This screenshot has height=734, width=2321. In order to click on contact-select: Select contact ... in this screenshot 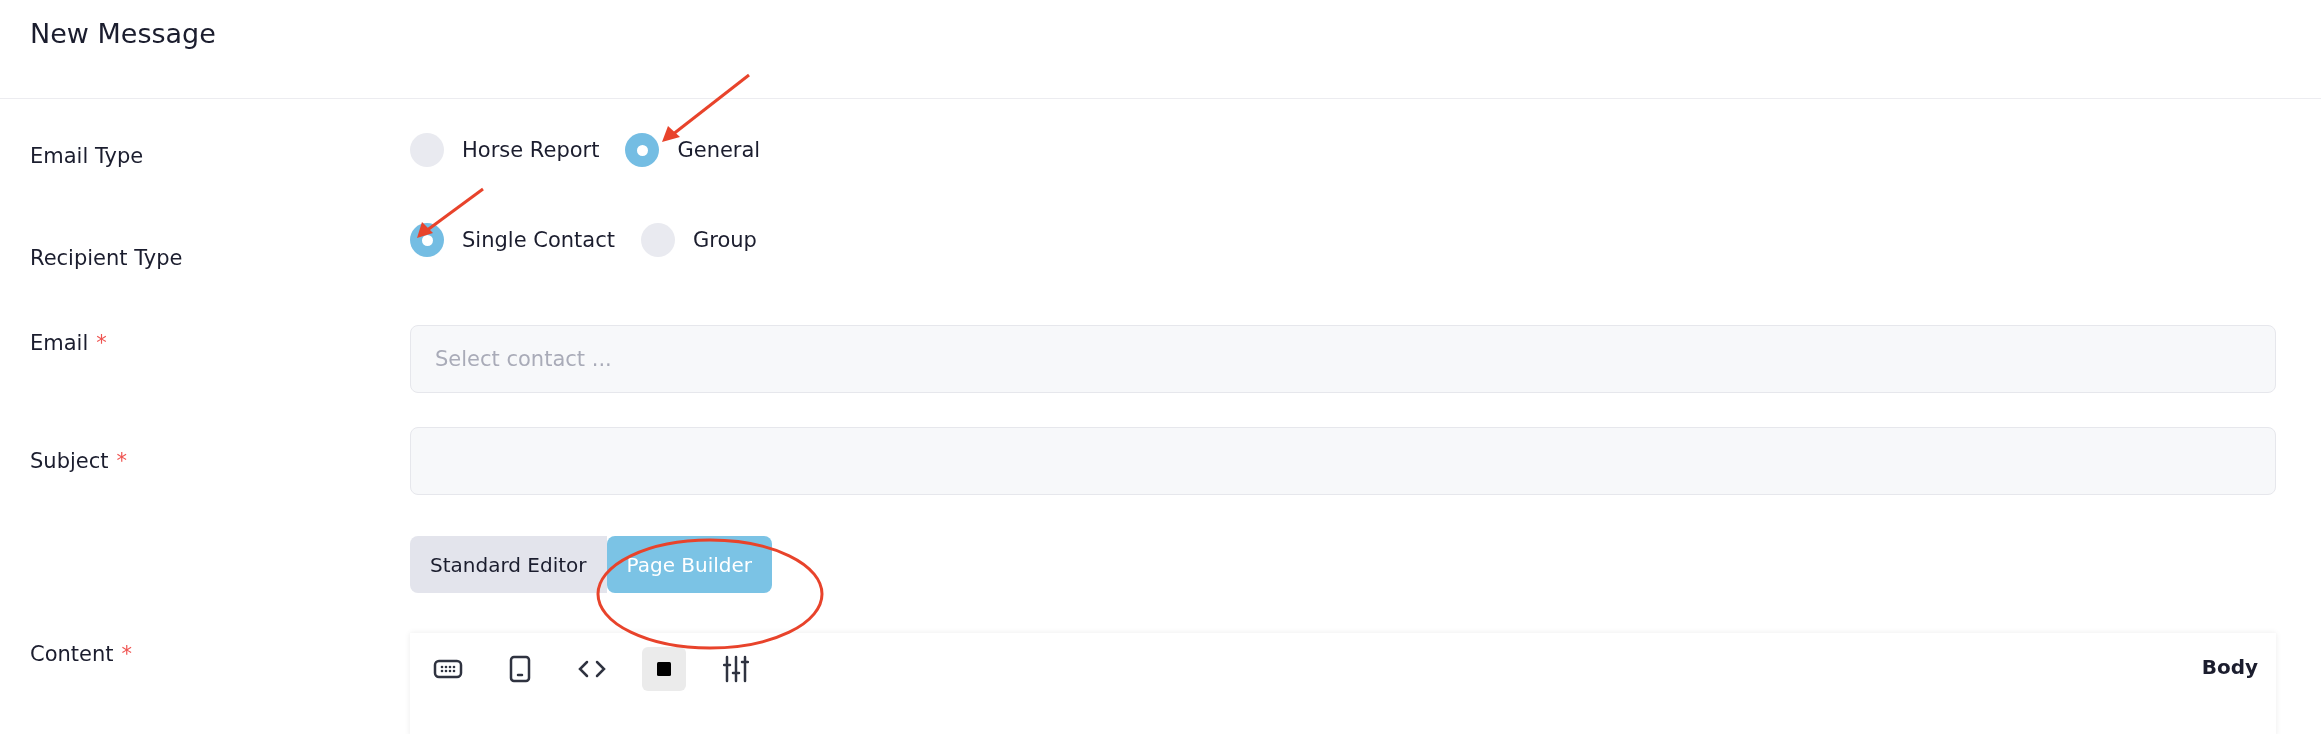, I will do `click(1343, 359)`.